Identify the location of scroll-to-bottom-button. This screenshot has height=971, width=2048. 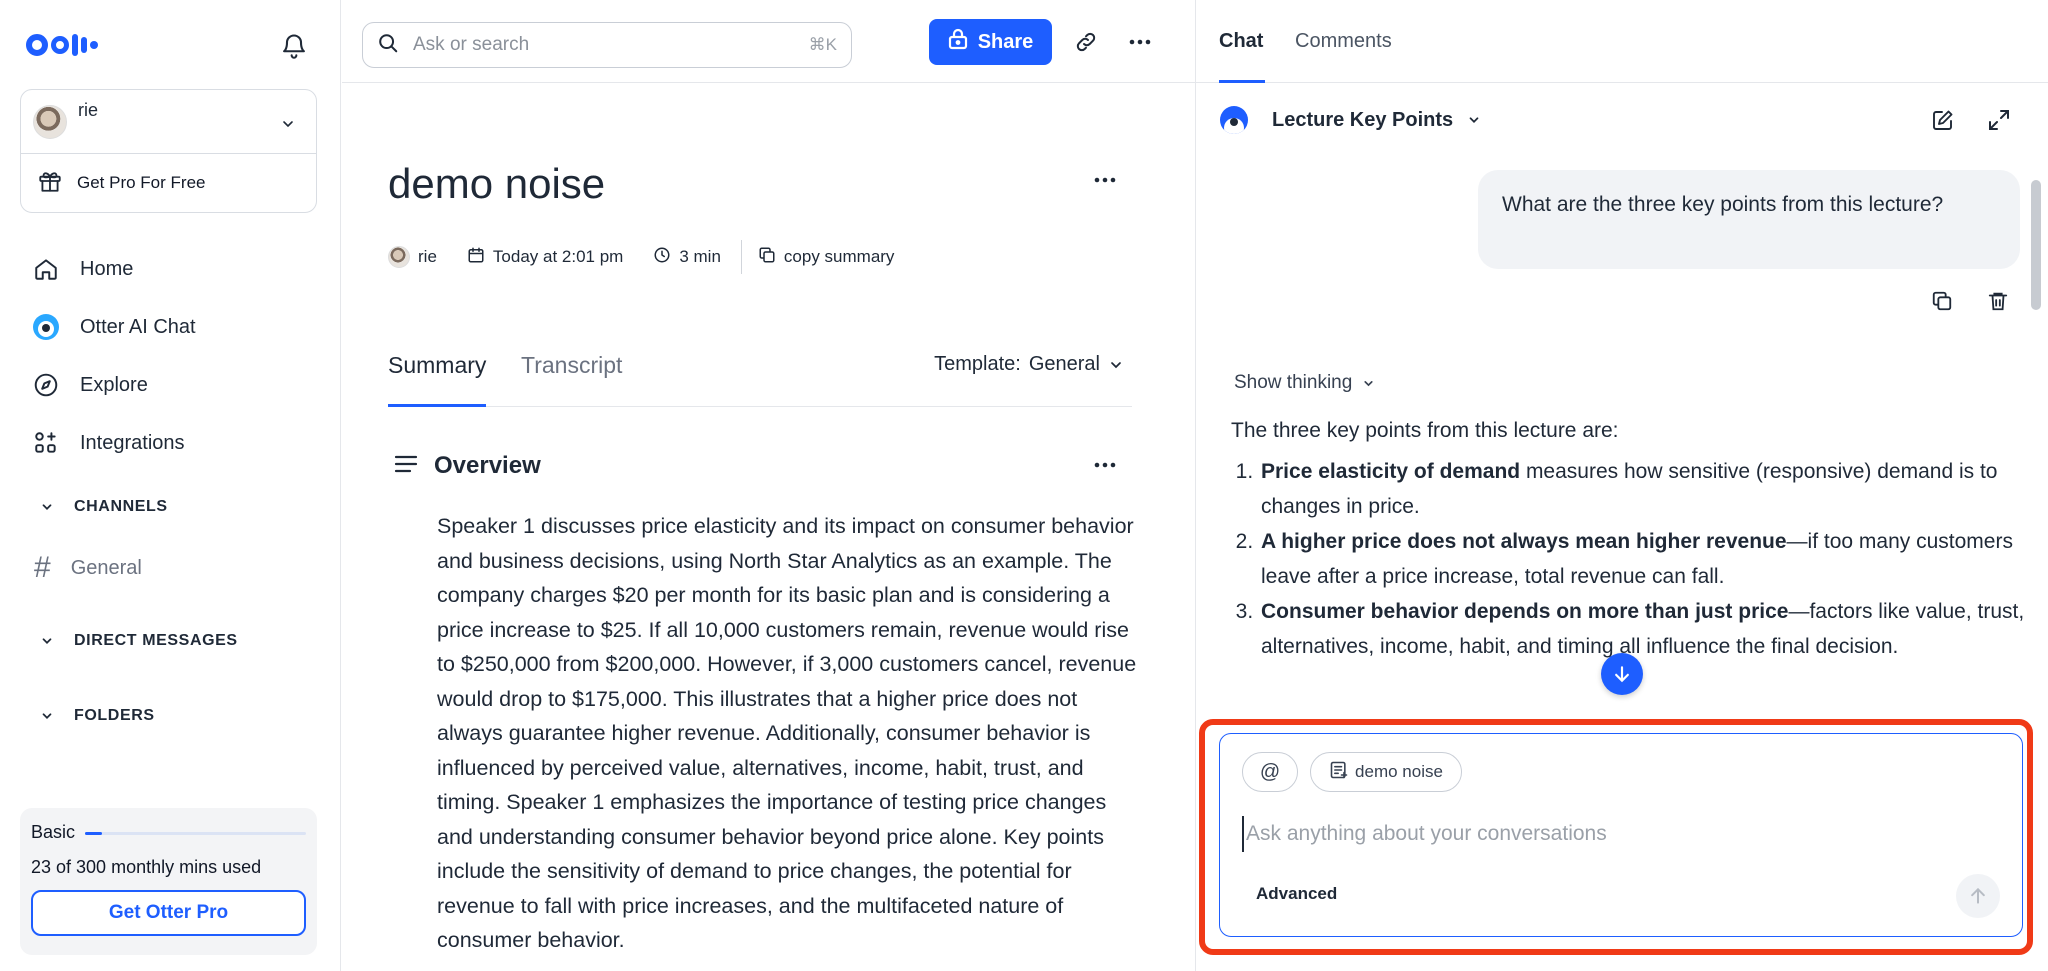
(1622, 674).